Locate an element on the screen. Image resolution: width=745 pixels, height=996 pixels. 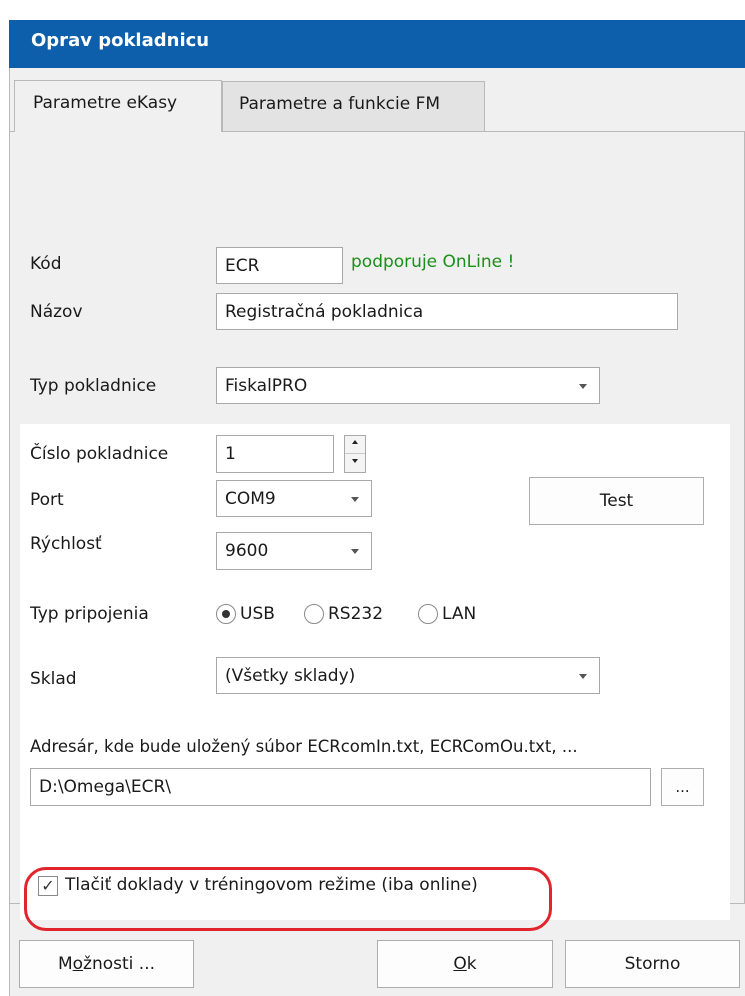
radio-usb: USB is located at coordinates (245, 614).